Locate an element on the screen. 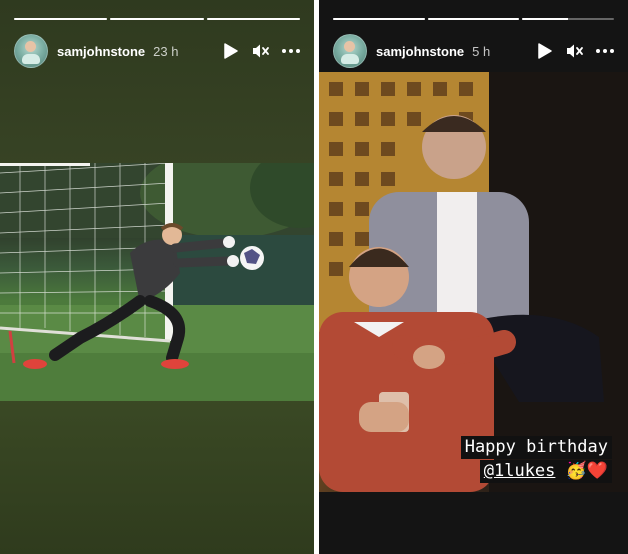 This screenshot has height=554, width=628. caption-mention-line: @1lukes 🥳❤️ is located at coordinates (545, 471).